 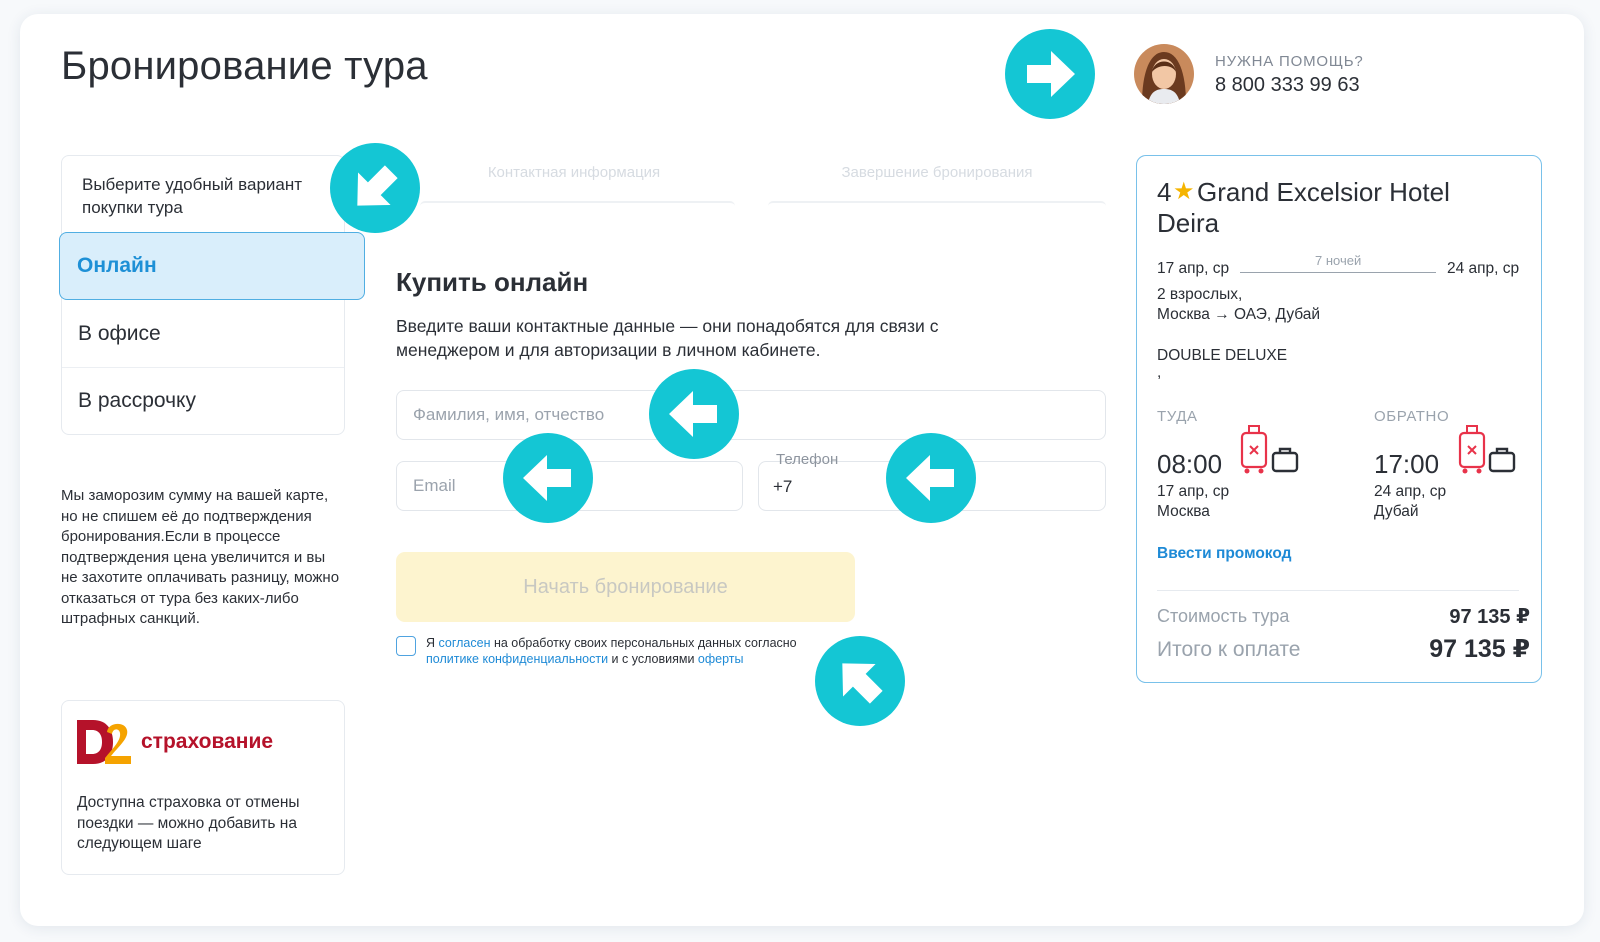 What do you see at coordinates (1159, 372) in the screenshot?
I see `room-extra: ,` at bounding box center [1159, 372].